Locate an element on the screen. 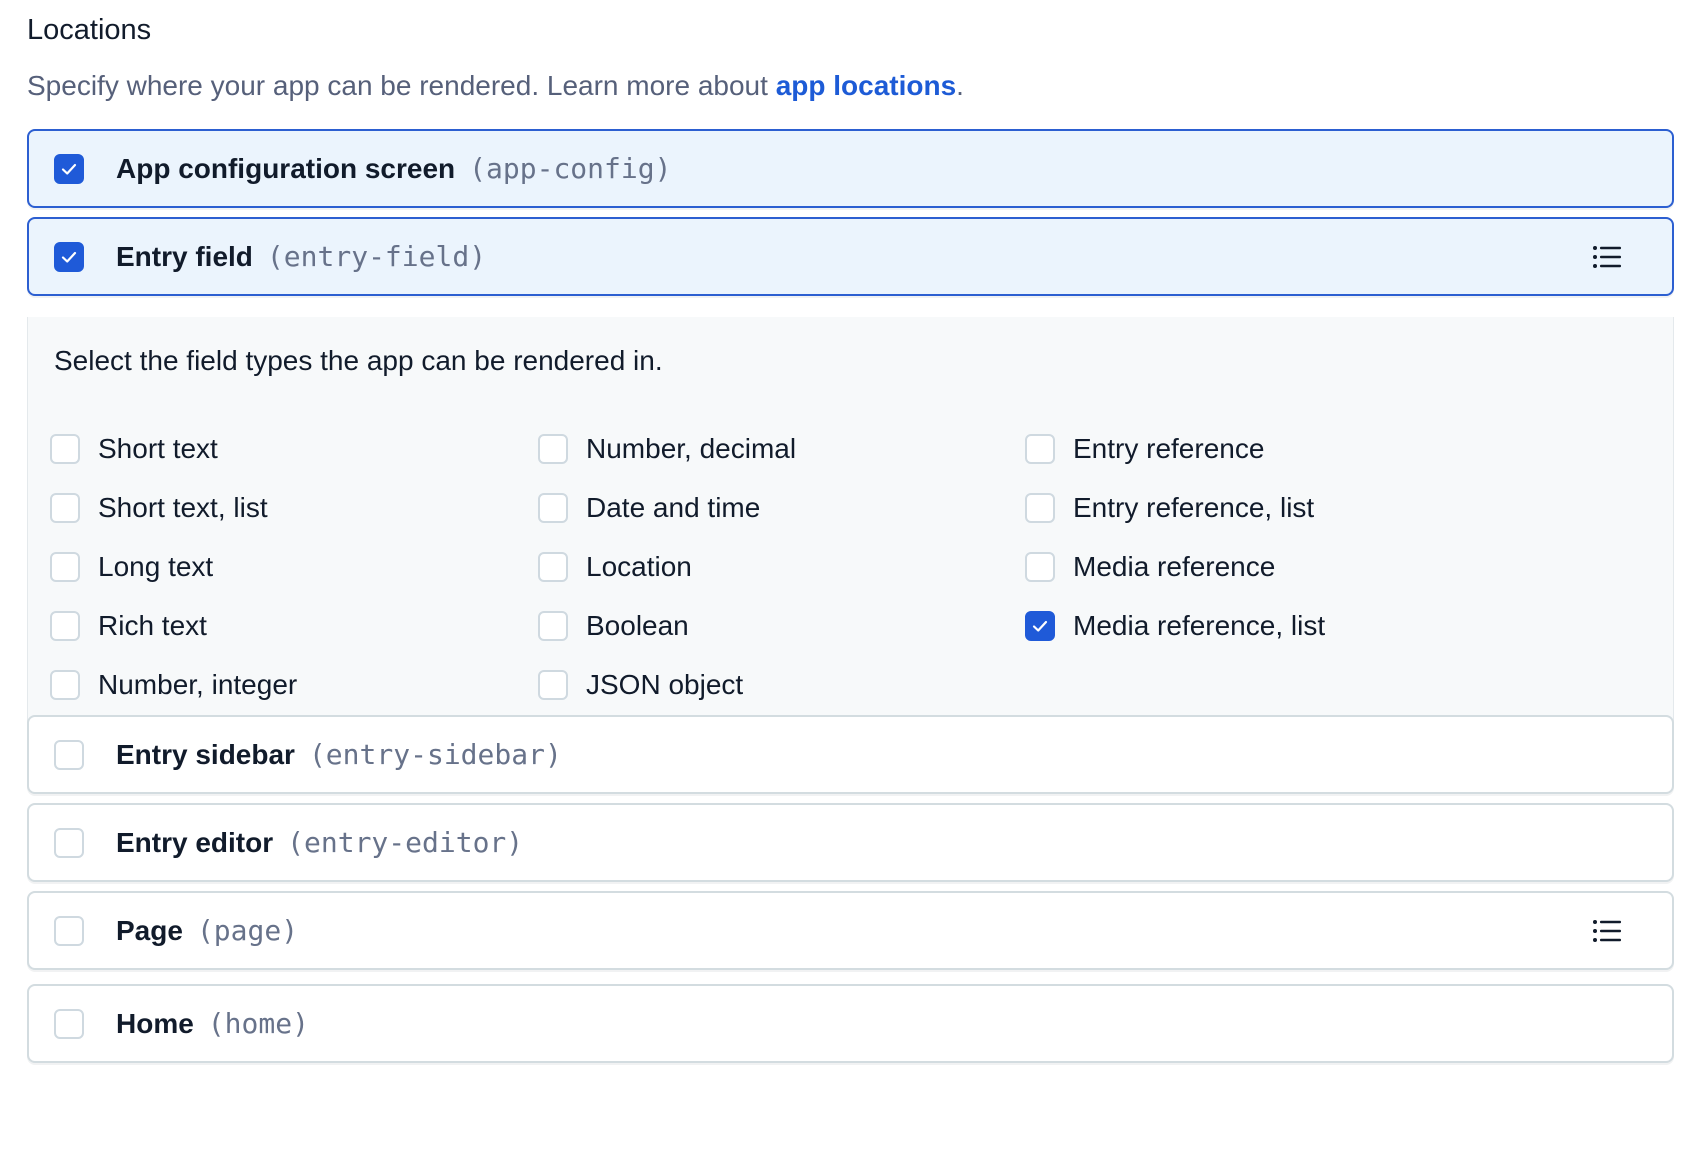 The width and height of the screenshot is (1702, 1164). field-type-option: Long text is located at coordinates (131, 567).